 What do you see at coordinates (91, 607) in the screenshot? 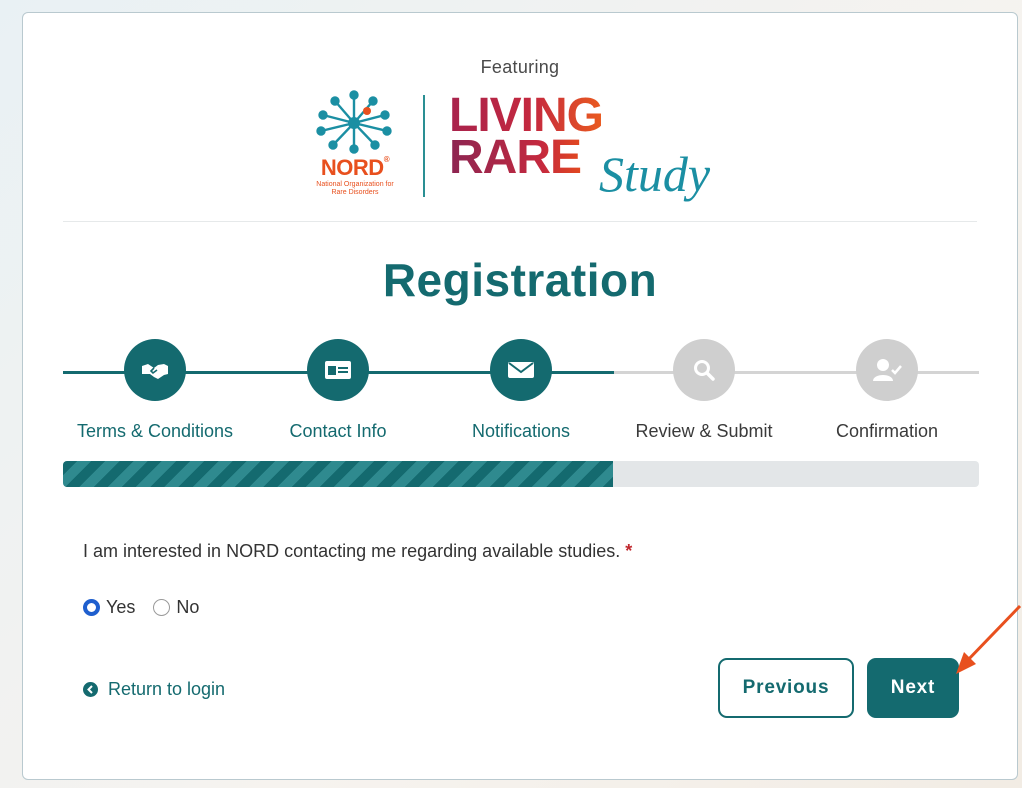
I see `radio-yes` at bounding box center [91, 607].